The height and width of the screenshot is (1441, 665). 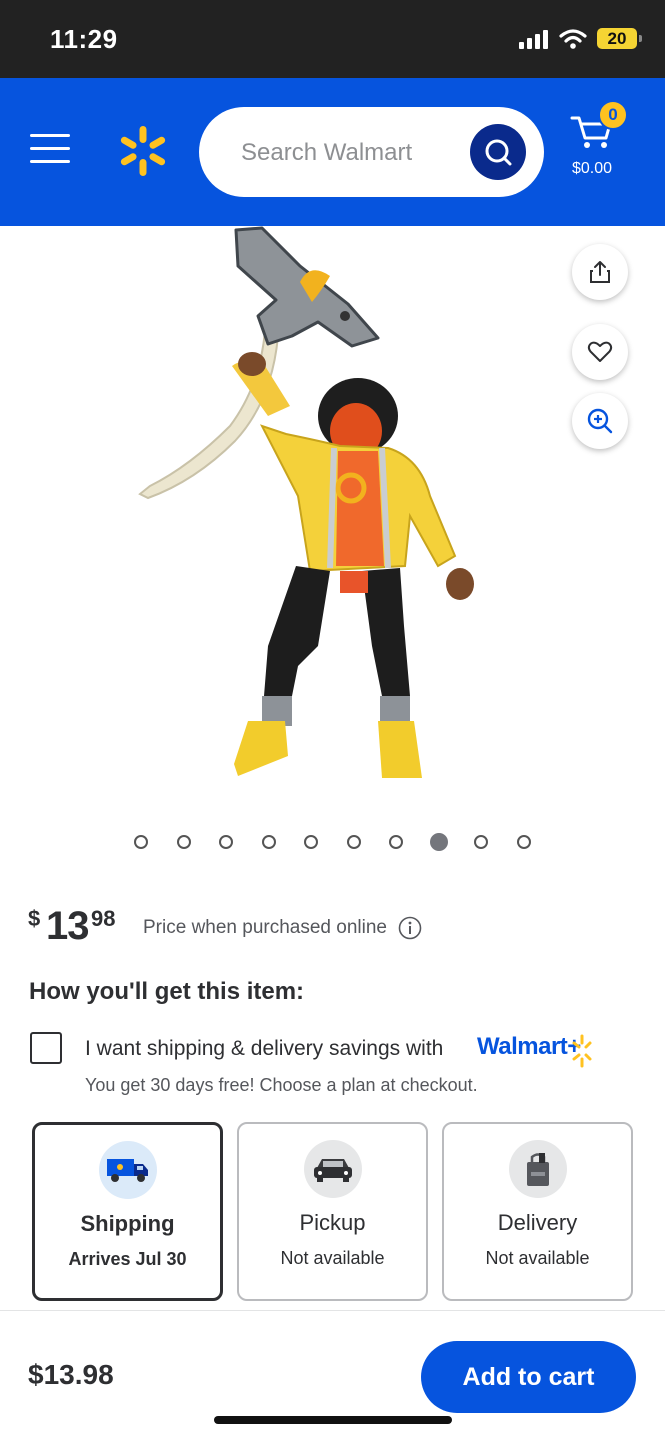 What do you see at coordinates (537, 1222) in the screenshot?
I see `option-title: Delivery` at bounding box center [537, 1222].